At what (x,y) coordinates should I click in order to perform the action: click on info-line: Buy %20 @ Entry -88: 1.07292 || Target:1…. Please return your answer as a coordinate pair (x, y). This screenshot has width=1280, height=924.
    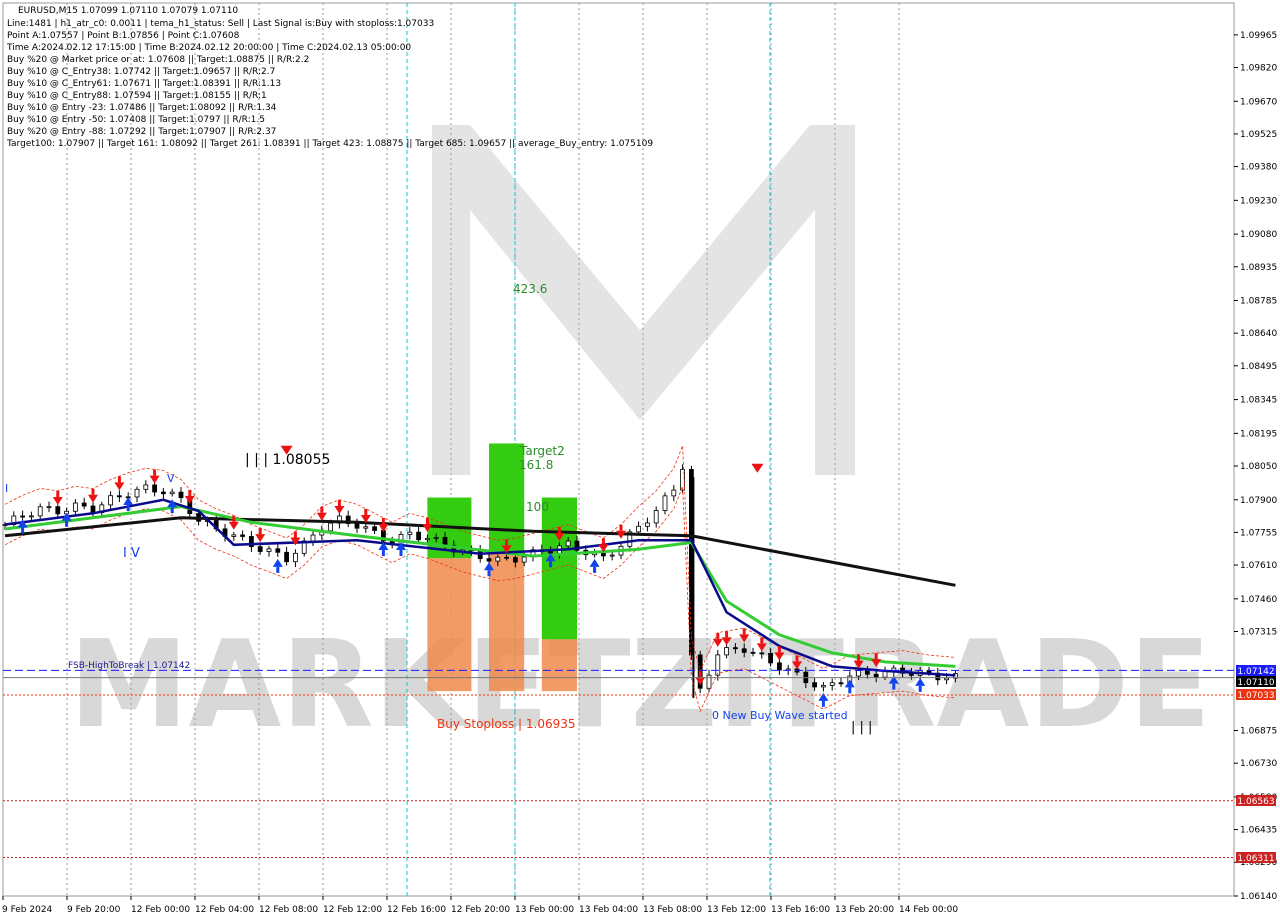
    Looking at the image, I should click on (141, 132).